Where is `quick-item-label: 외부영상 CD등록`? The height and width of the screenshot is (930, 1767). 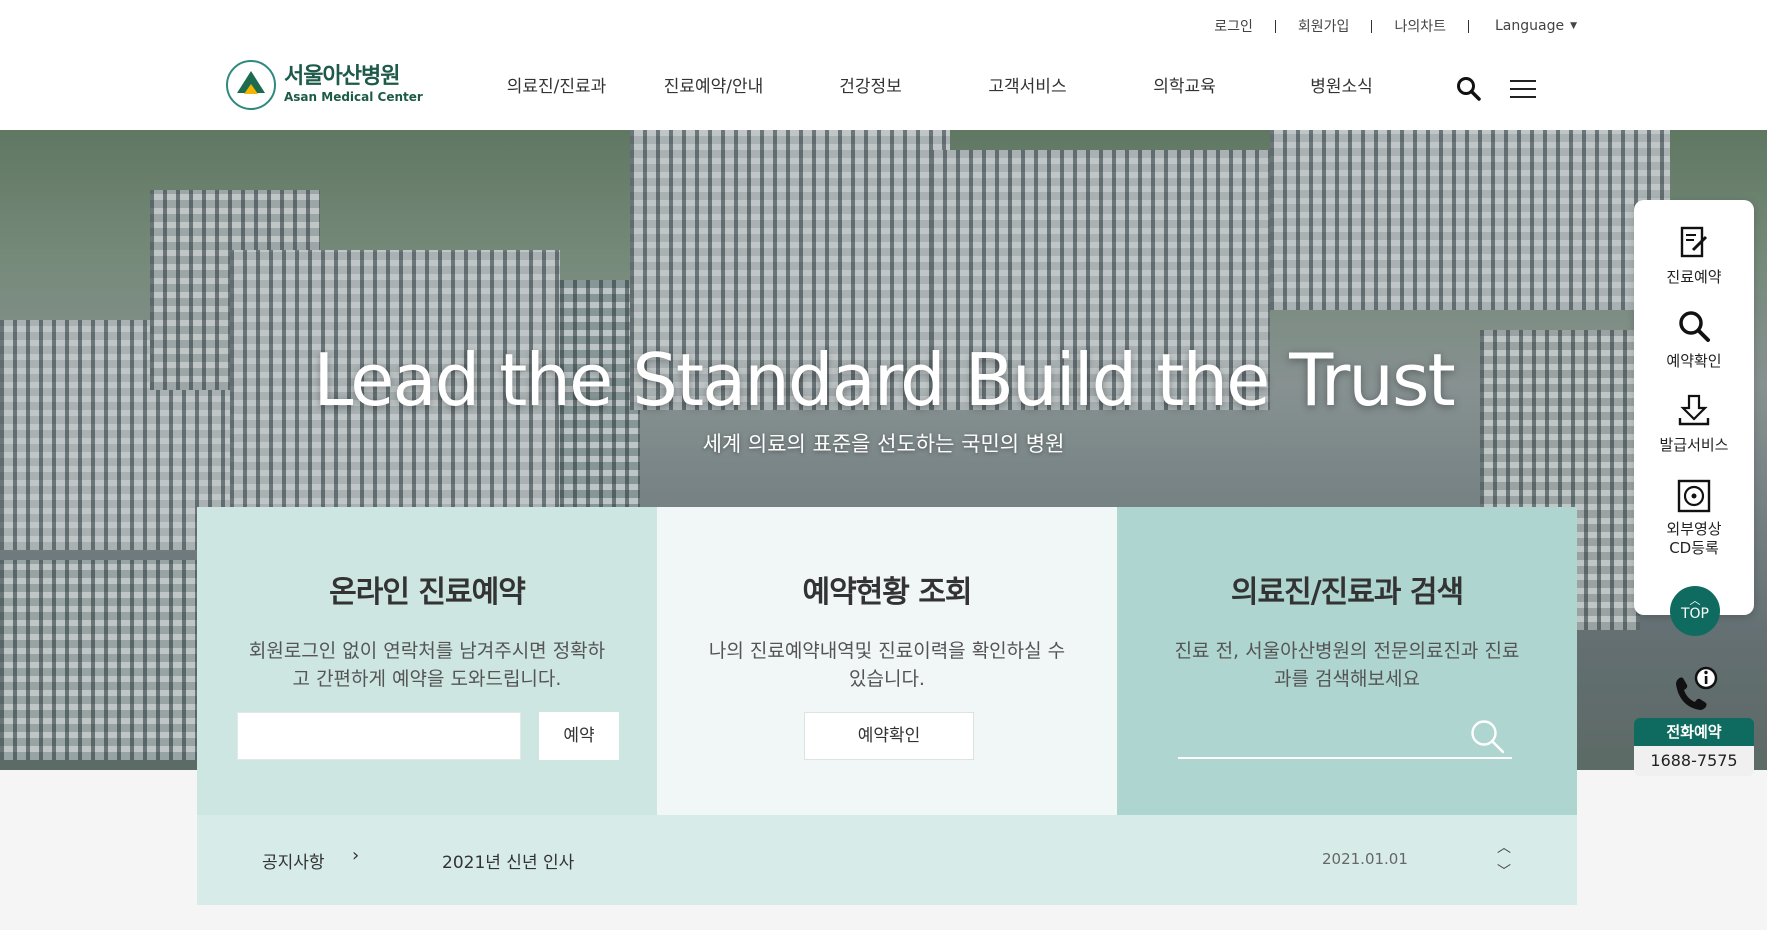 quick-item-label: 외부영상 CD등록 is located at coordinates (1694, 538).